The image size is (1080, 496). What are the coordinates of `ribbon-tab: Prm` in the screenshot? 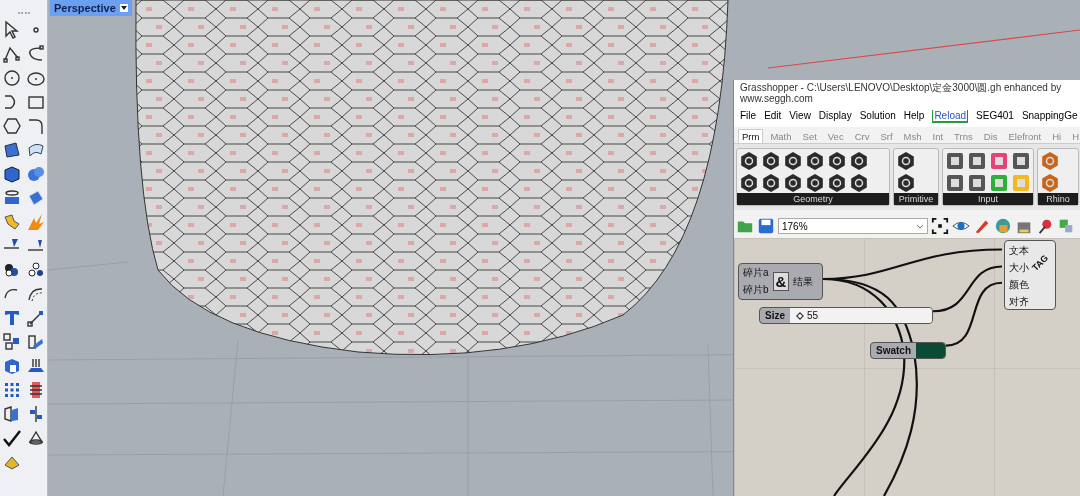 It's located at (751, 136).